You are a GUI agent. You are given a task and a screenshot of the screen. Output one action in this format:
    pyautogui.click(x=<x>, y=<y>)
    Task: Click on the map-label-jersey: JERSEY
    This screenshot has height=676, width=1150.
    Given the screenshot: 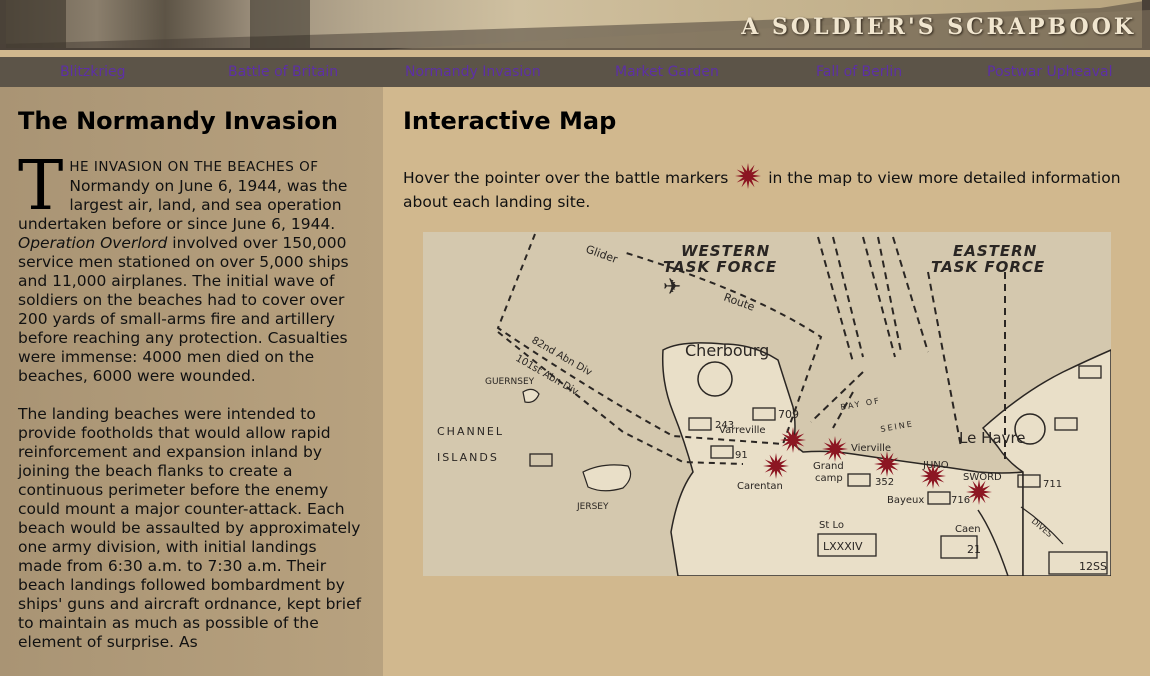 What is the action you would take?
    pyautogui.click(x=592, y=507)
    